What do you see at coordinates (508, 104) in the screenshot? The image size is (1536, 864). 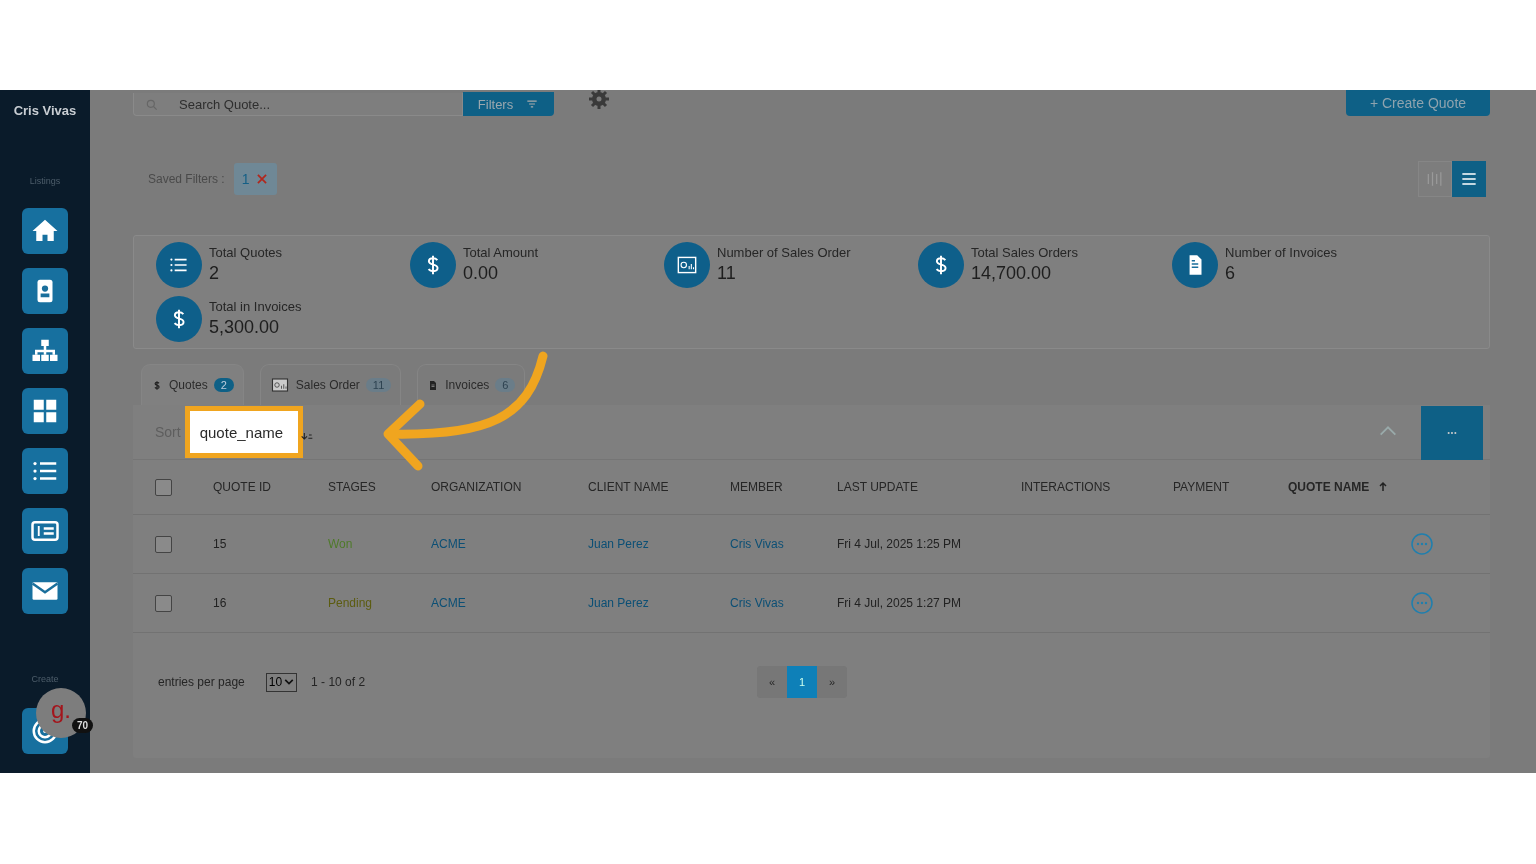 I see `filters-button: Filters` at bounding box center [508, 104].